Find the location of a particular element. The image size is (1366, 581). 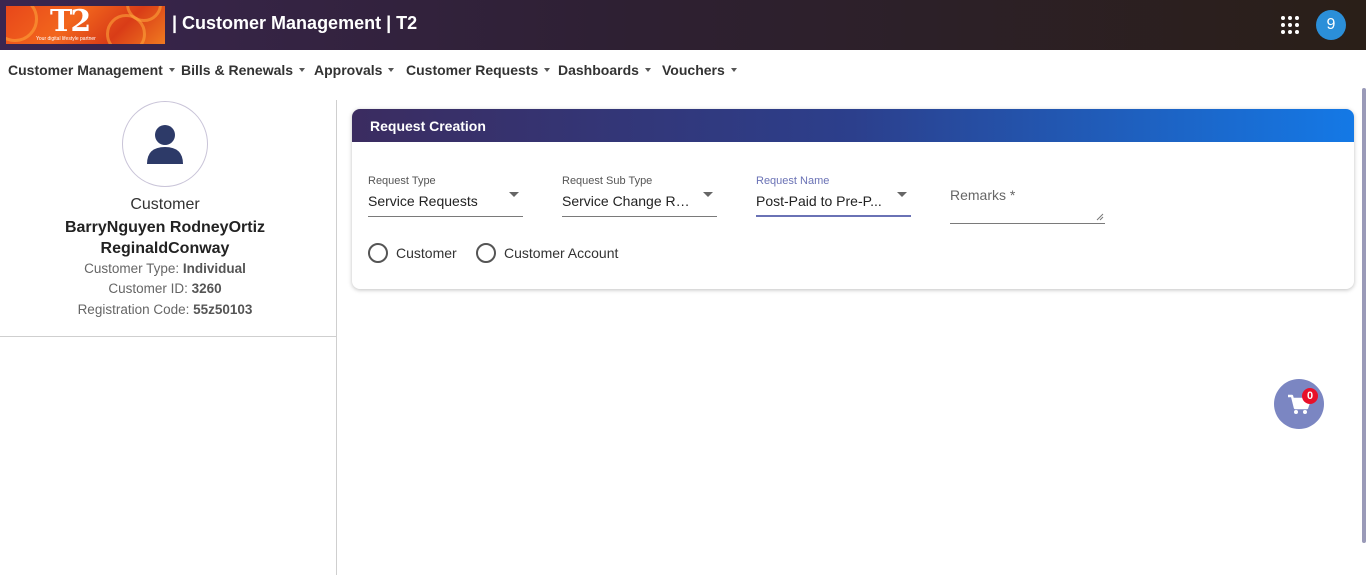

grid-apps-icon is located at coordinates (1290, 25).